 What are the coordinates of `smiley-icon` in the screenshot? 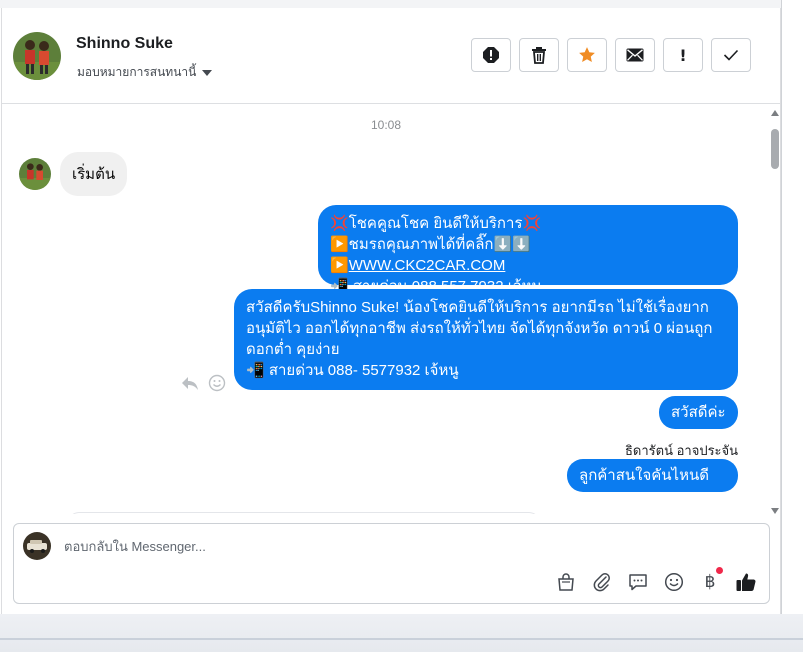 It's located at (674, 582).